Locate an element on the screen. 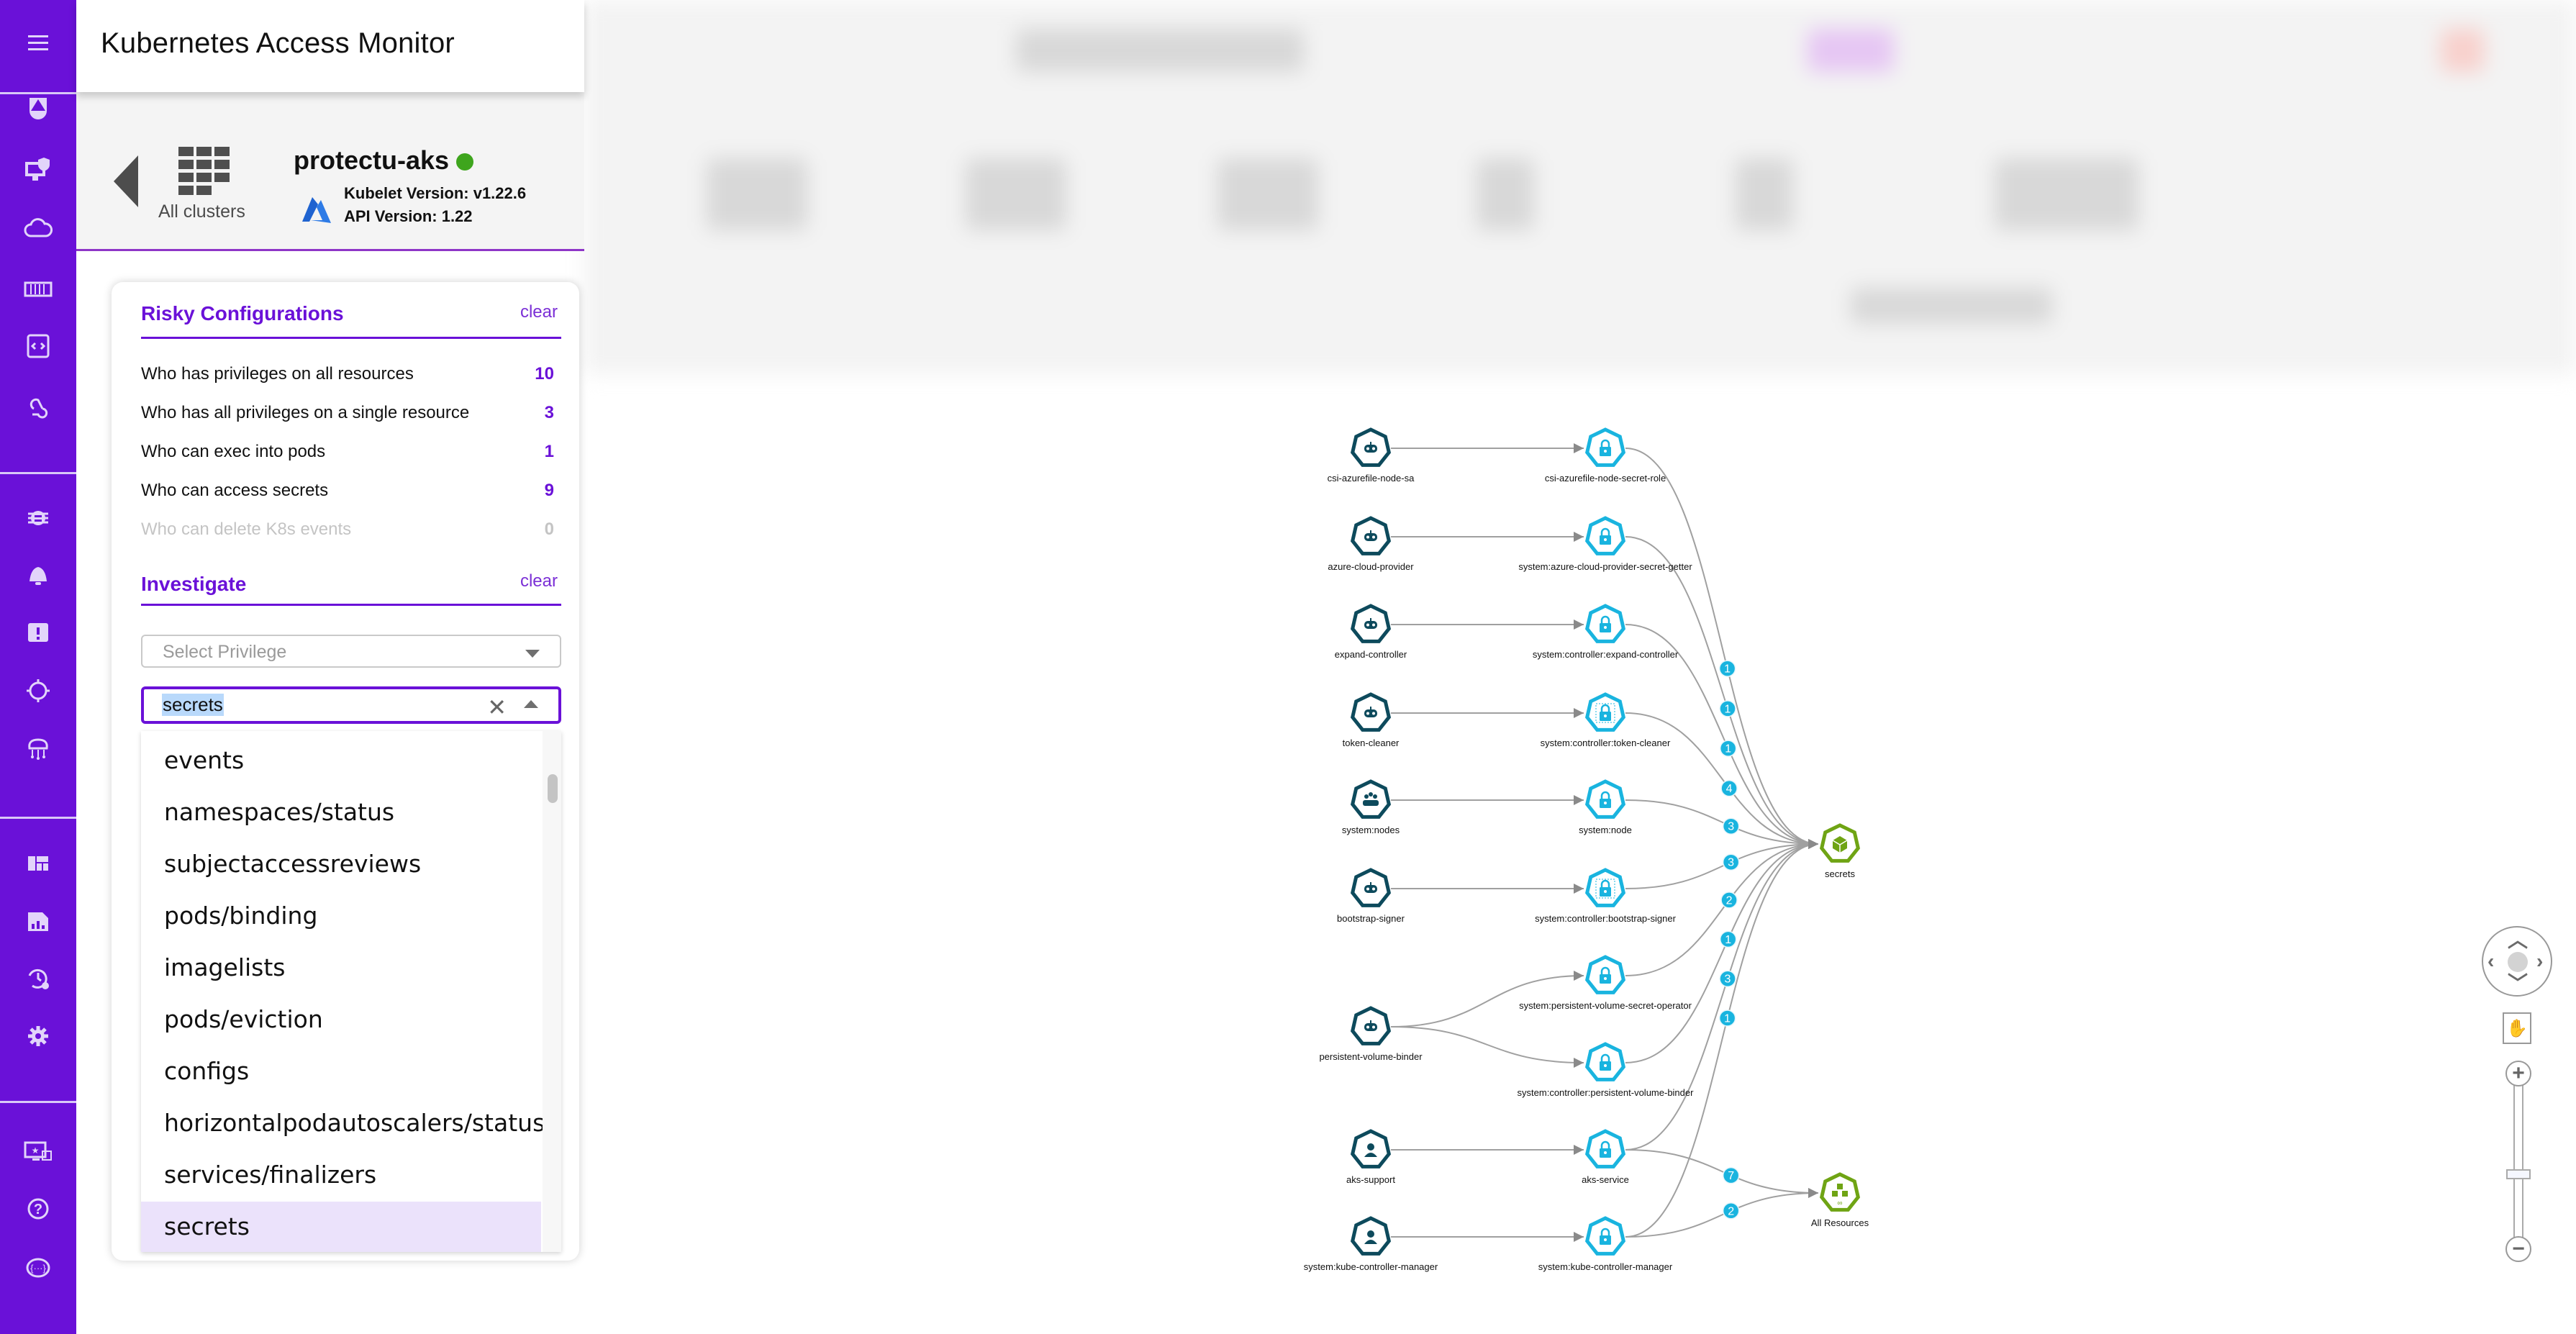  dropdown-option: secrets is located at coordinates (341, 1227).